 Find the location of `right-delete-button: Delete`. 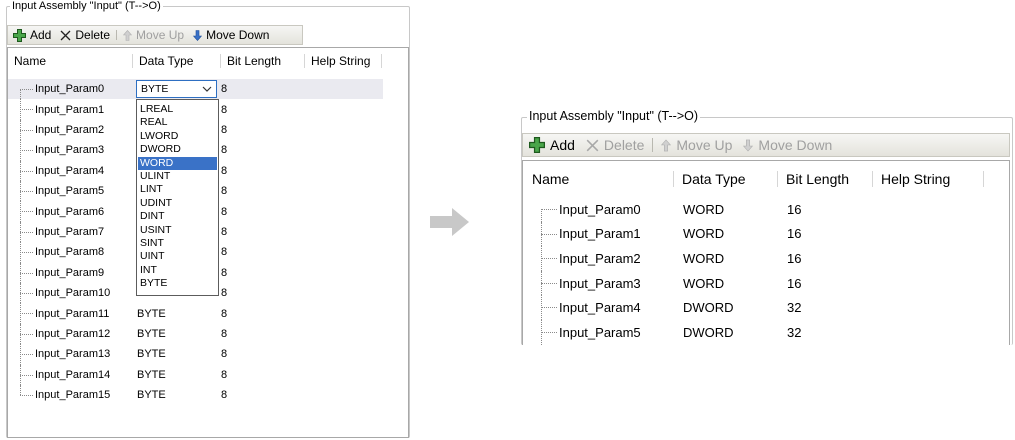

right-delete-button: Delete is located at coordinates (615, 145).